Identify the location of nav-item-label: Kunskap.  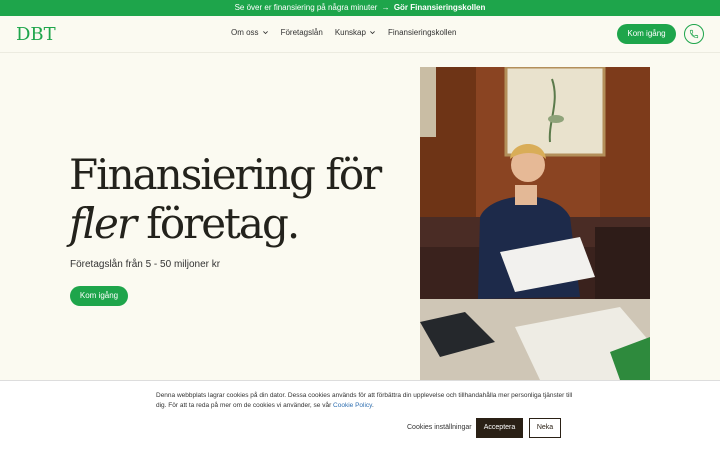
(350, 32).